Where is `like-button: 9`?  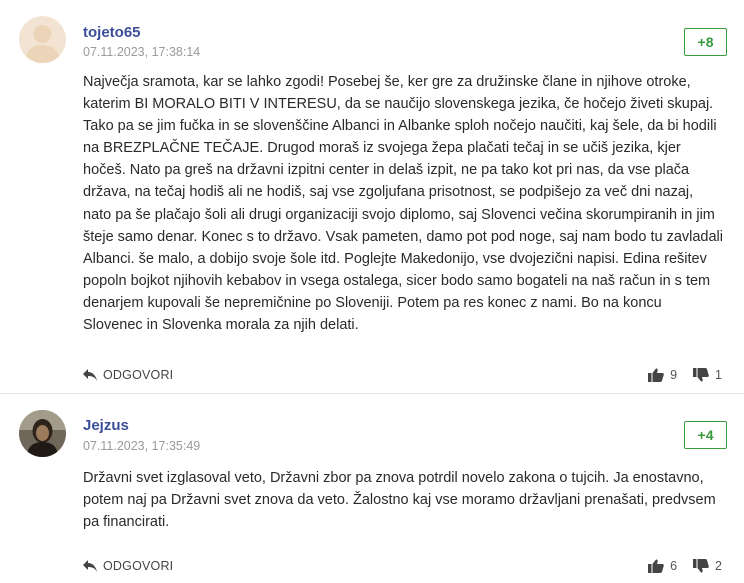 like-button: 9 is located at coordinates (662, 375).